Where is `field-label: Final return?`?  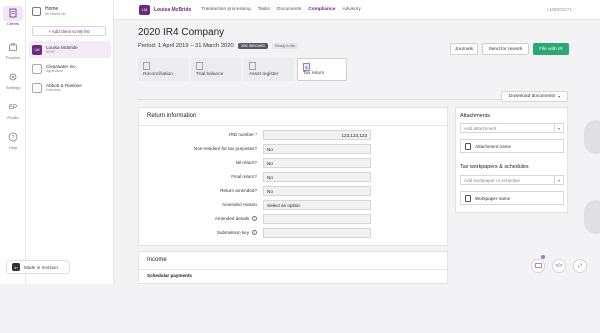 field-label: Final return? is located at coordinates (244, 176).